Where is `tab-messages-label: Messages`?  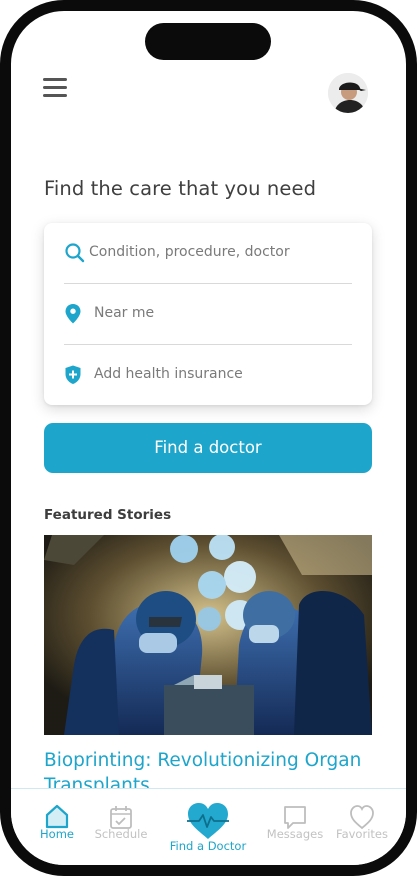
tab-messages-label: Messages is located at coordinates (295, 834).